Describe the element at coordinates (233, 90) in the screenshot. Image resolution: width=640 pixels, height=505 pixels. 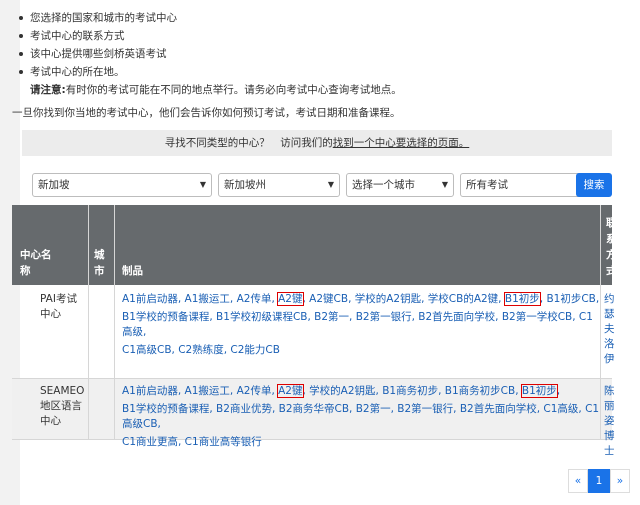
I see `note-text: 有时你的考试可能在不同的地点举行。请务必向考试中心查询考试地点。` at that location.